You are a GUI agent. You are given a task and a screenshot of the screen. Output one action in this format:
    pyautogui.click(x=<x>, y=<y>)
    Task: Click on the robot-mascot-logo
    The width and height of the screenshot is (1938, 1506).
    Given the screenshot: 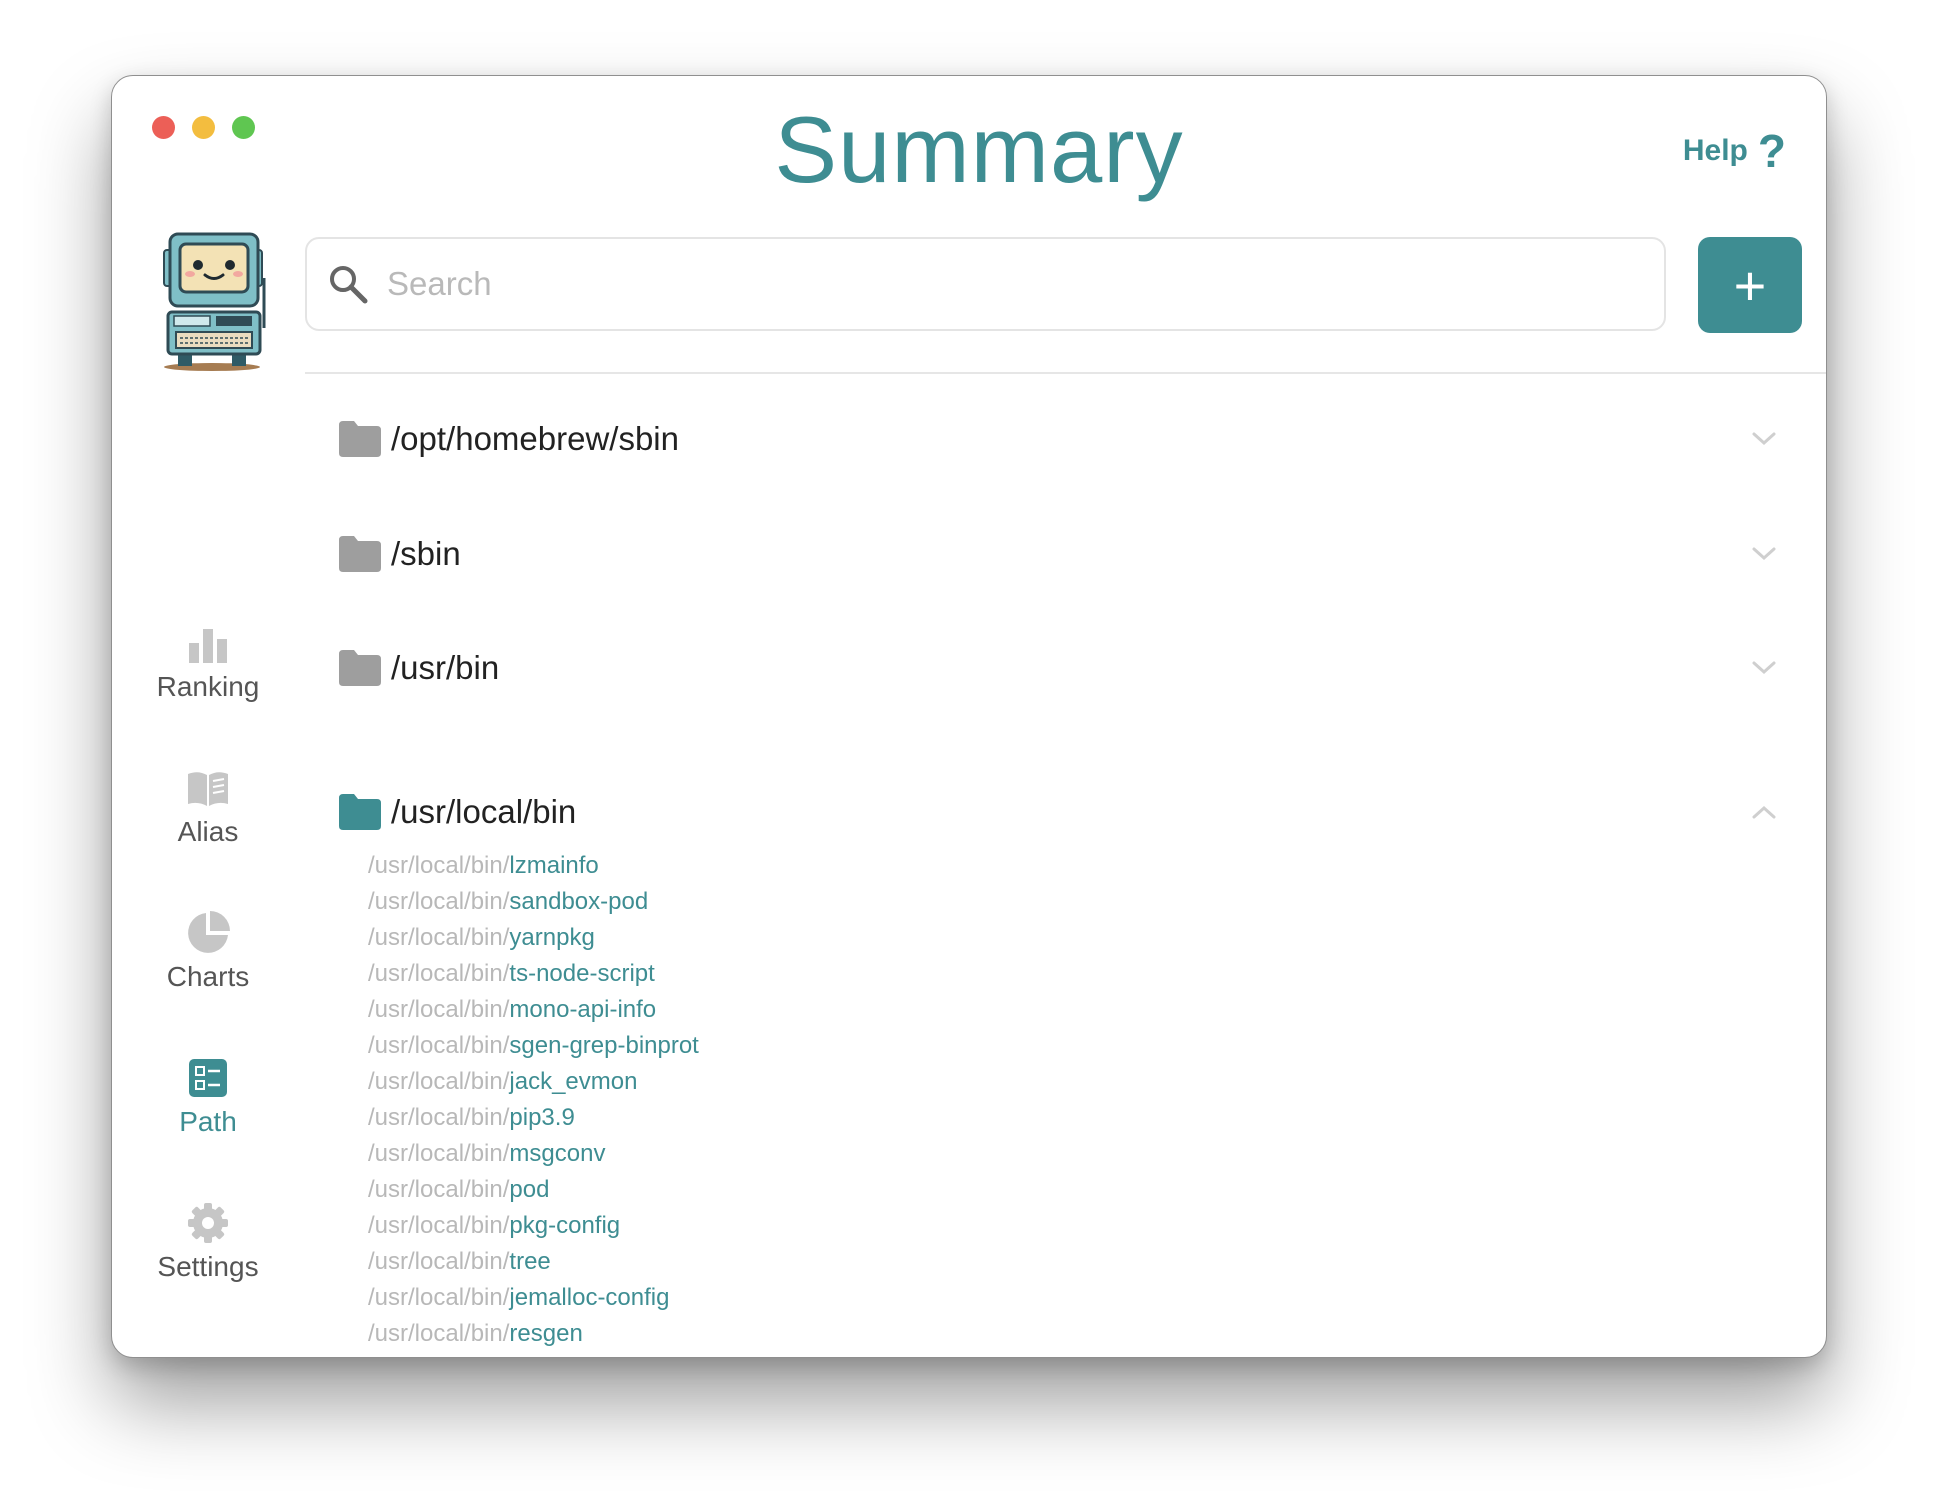 What is the action you would take?
    pyautogui.click(x=214, y=301)
    